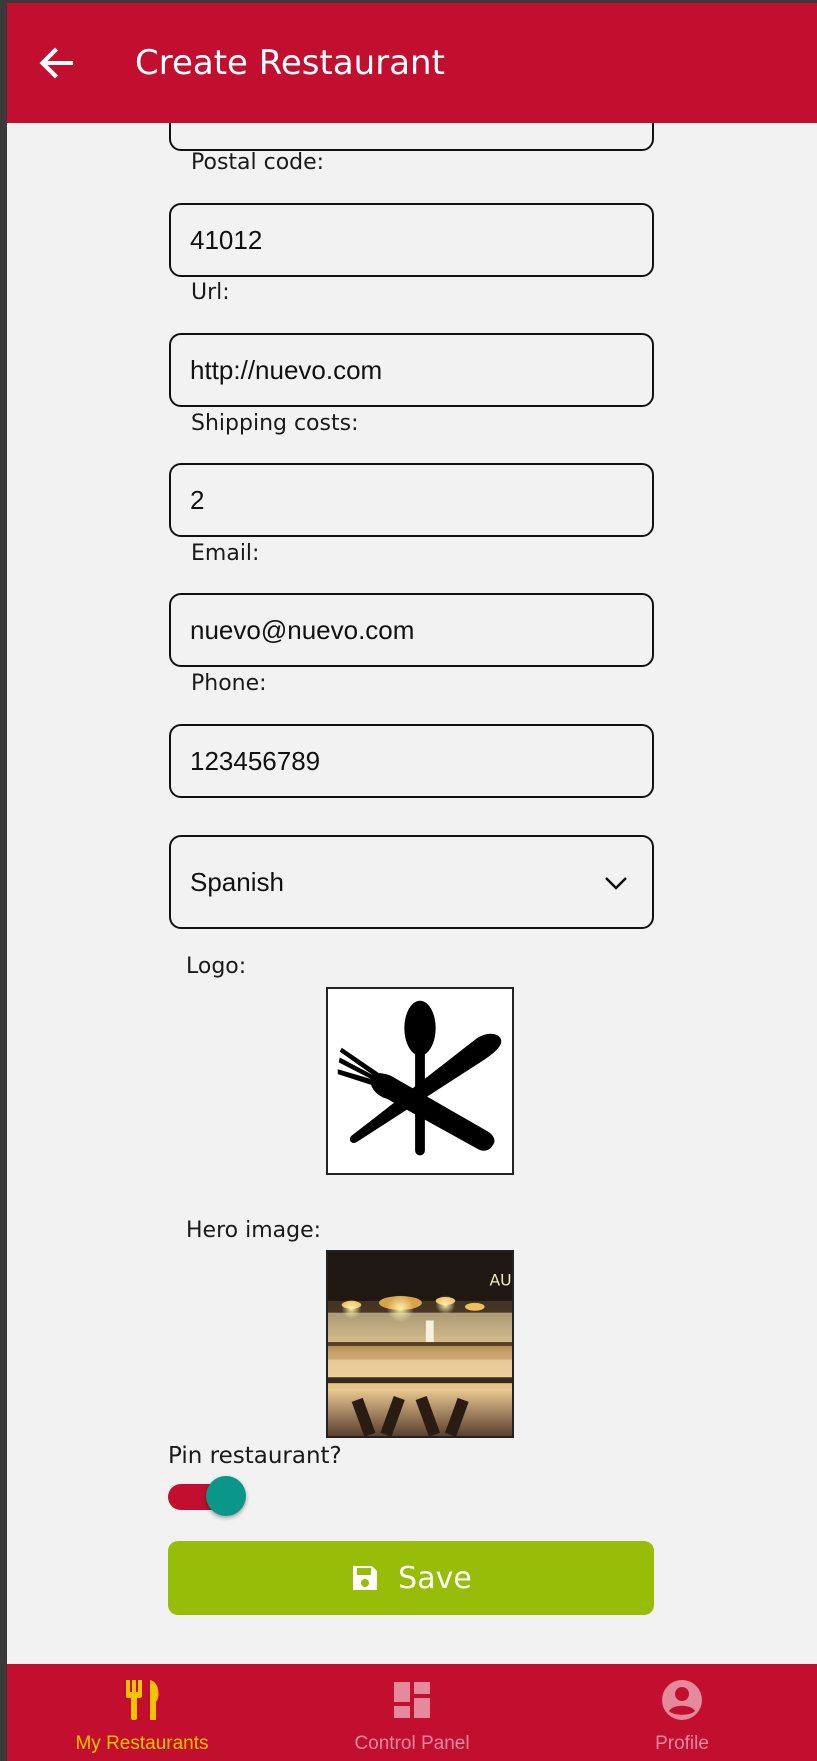  I want to click on chevron-down-icon, so click(616, 883).